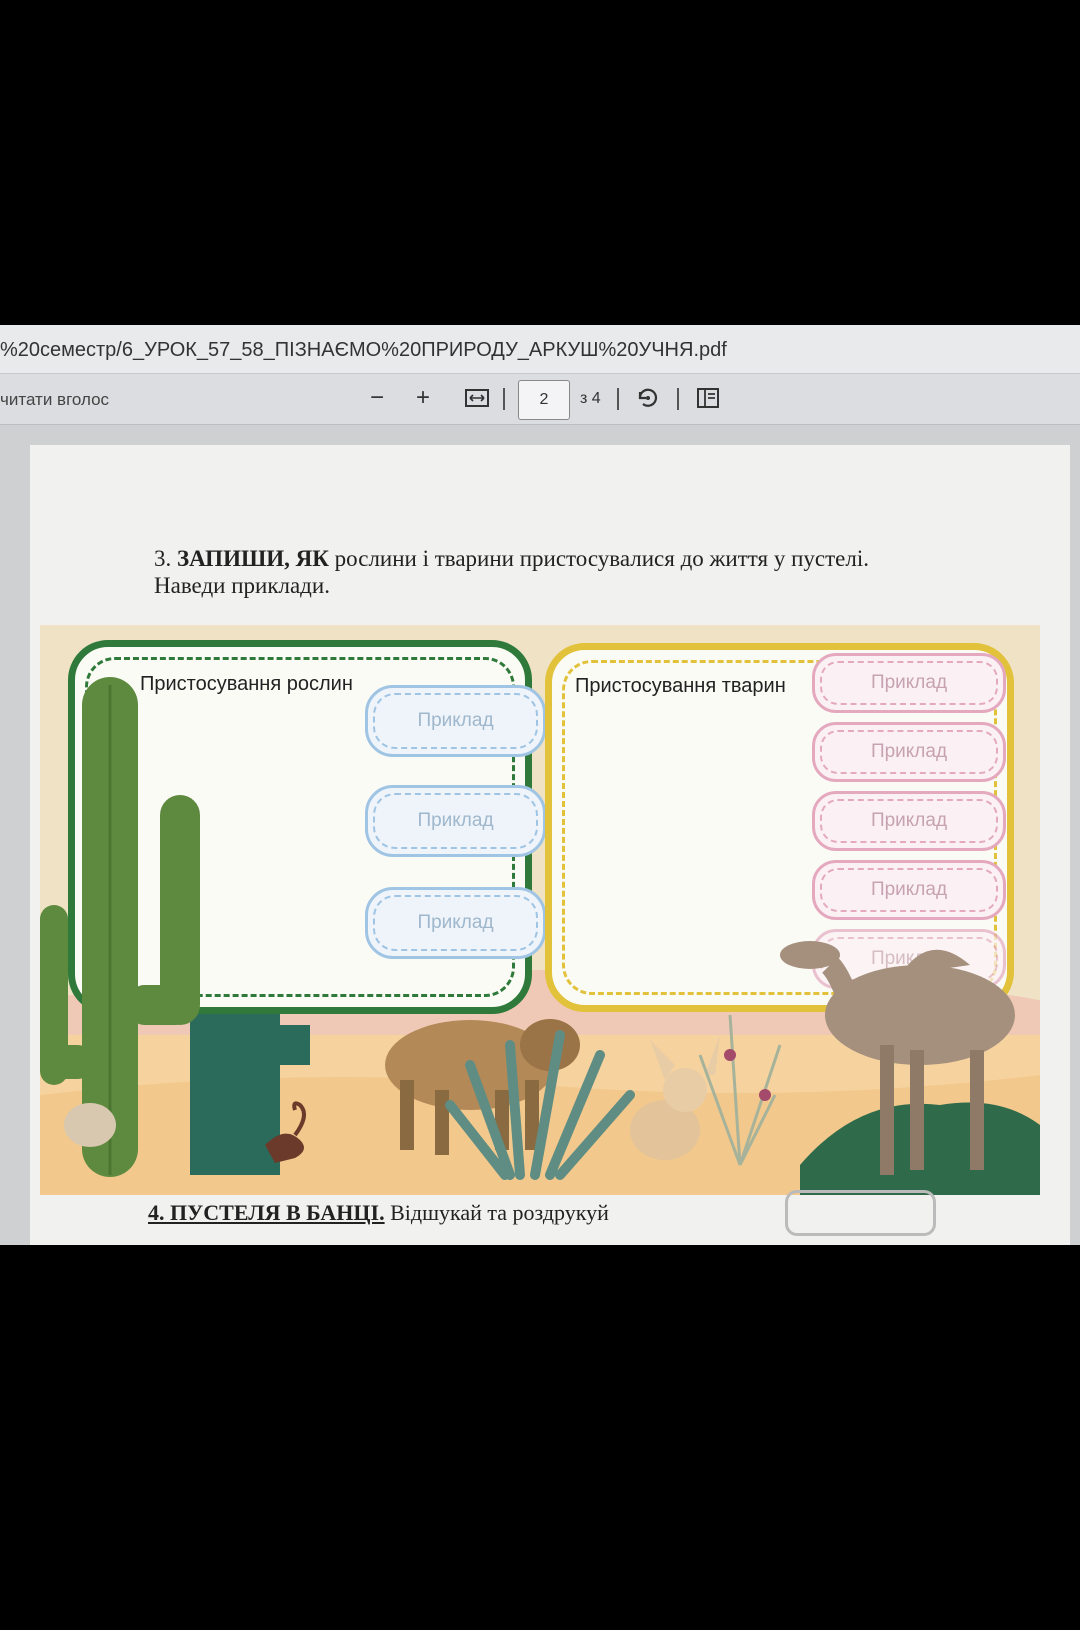 Image resolution: width=1080 pixels, height=1630 pixels. Describe the element at coordinates (266, 1212) in the screenshot. I see `task-4-bold-lead: 4. ПУСТЕЛЯ В БАНЦІ.` at that location.